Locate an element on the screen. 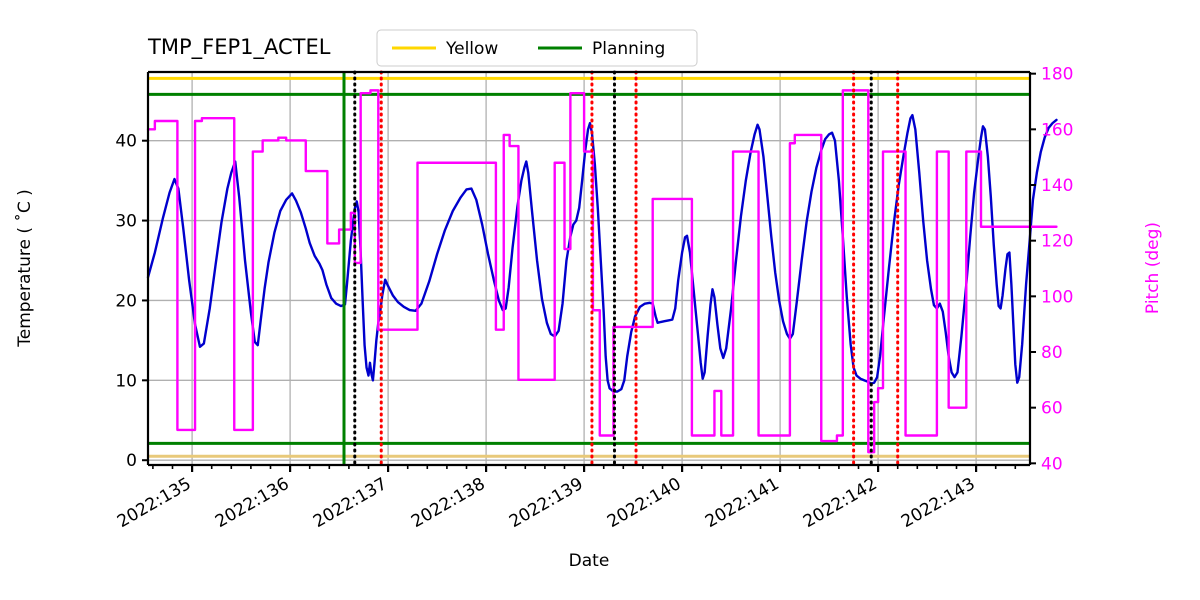 Image resolution: width=1200 pixels, height=600 pixels. chart-title: TMP_FEP1_ACTEL is located at coordinates (239, 47).